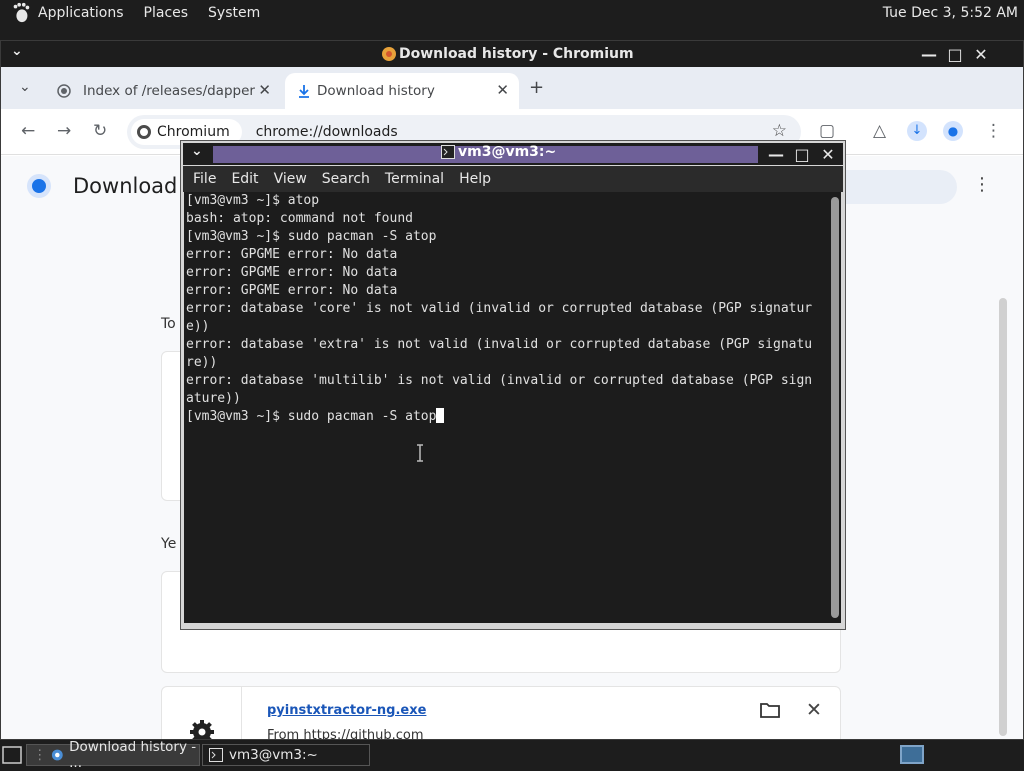 This screenshot has height=771, width=1024. I want to click on minimize-icon: —, so click(929, 54).